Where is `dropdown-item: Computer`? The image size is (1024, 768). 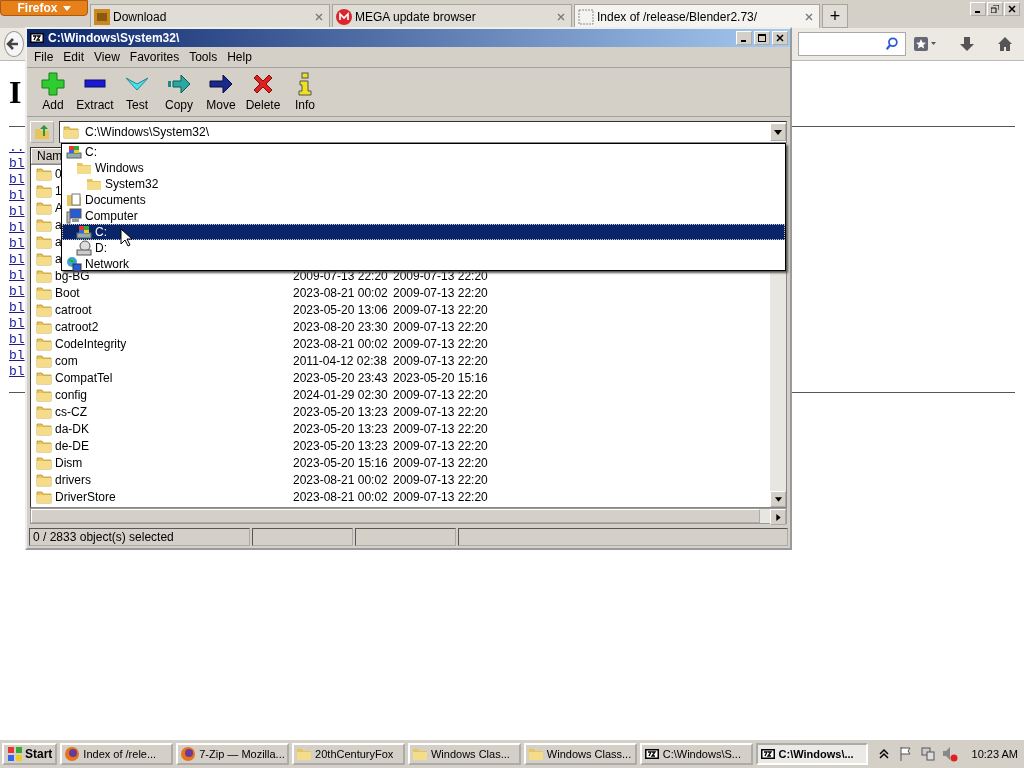 dropdown-item: Computer is located at coordinates (423, 216).